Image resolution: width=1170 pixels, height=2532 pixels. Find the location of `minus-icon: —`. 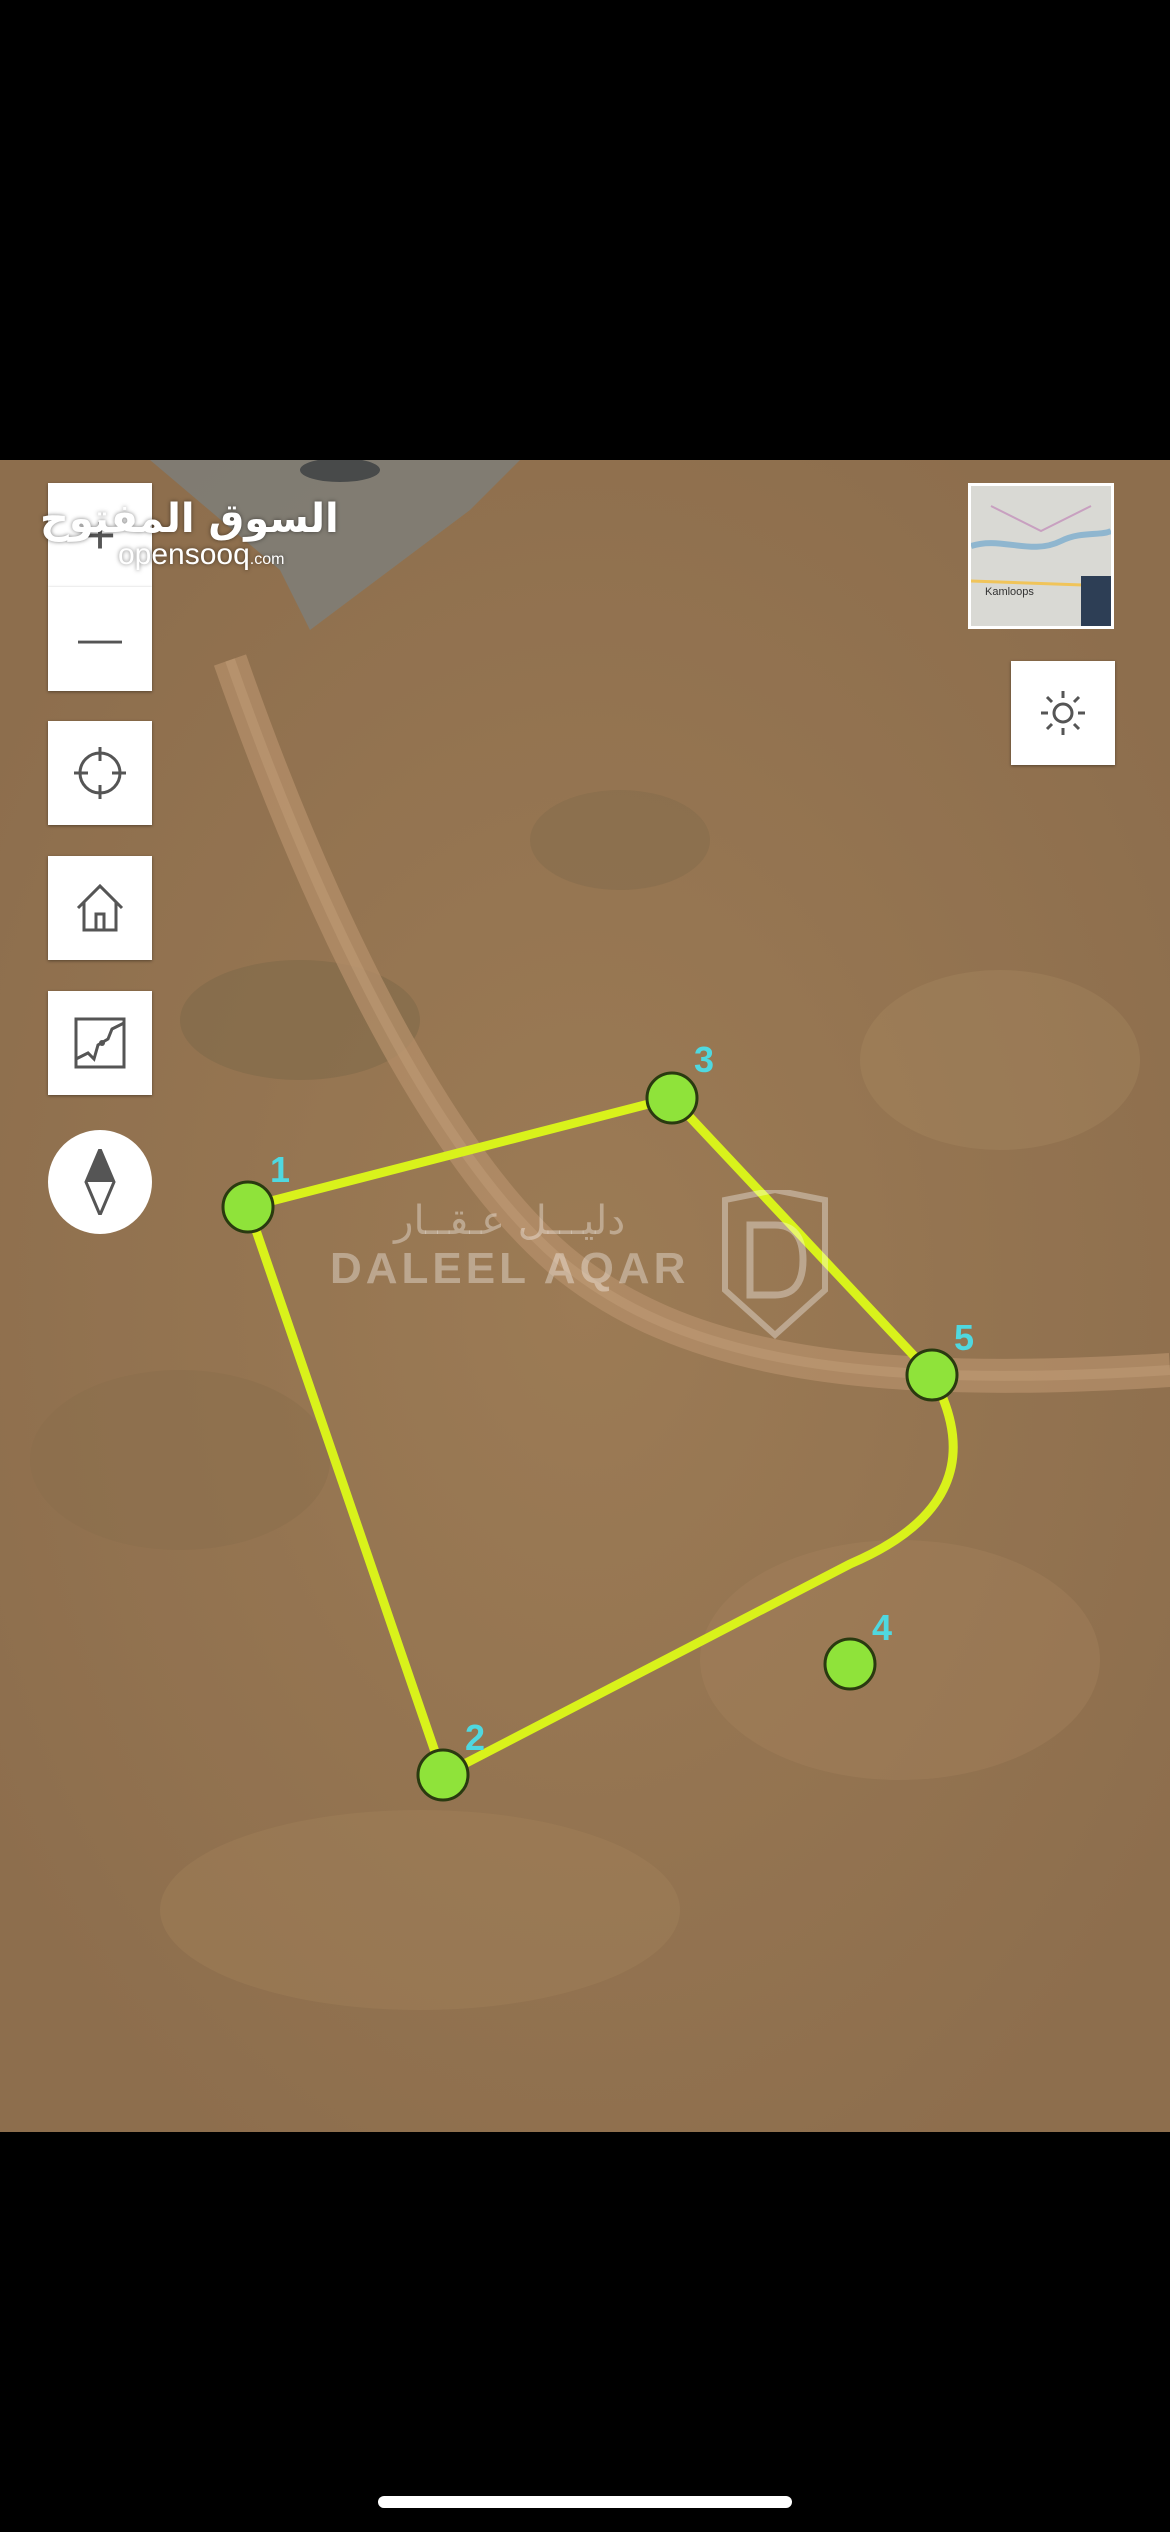

minus-icon: — is located at coordinates (100, 638).